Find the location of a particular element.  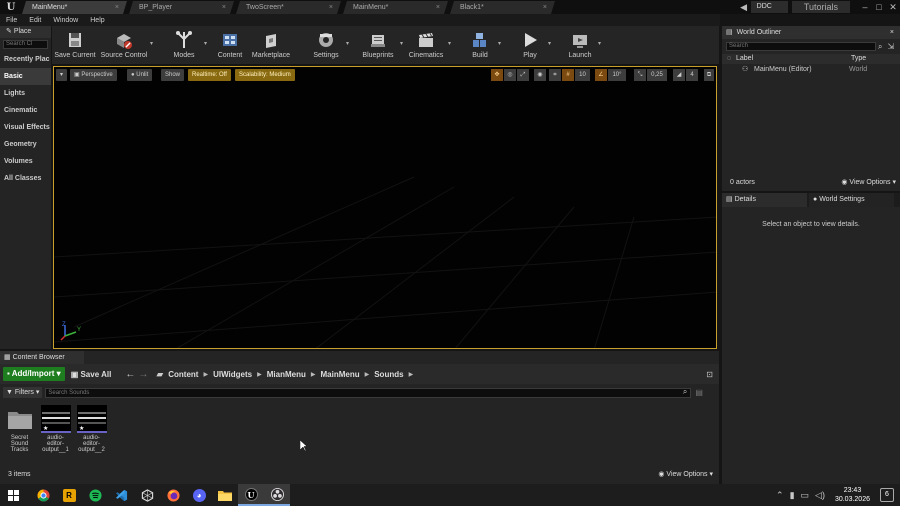

place-category-all-classes: All Classes is located at coordinates (25, 178).